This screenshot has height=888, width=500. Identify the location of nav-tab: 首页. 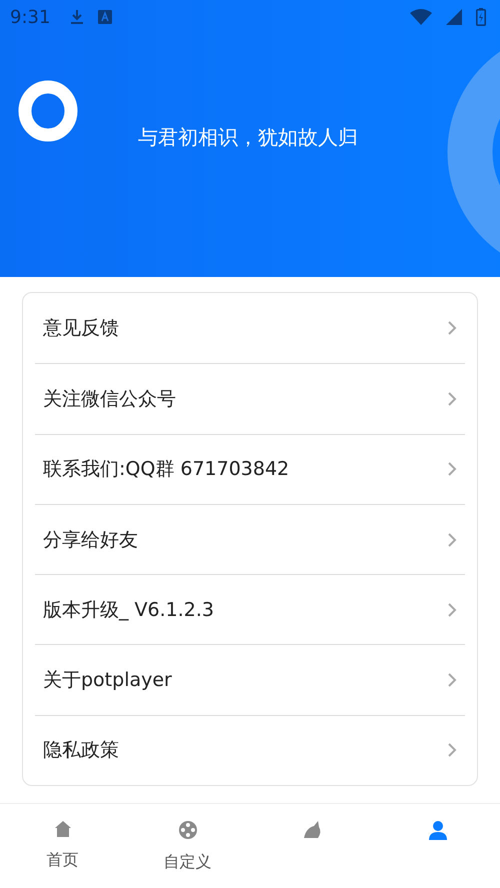
(62, 846).